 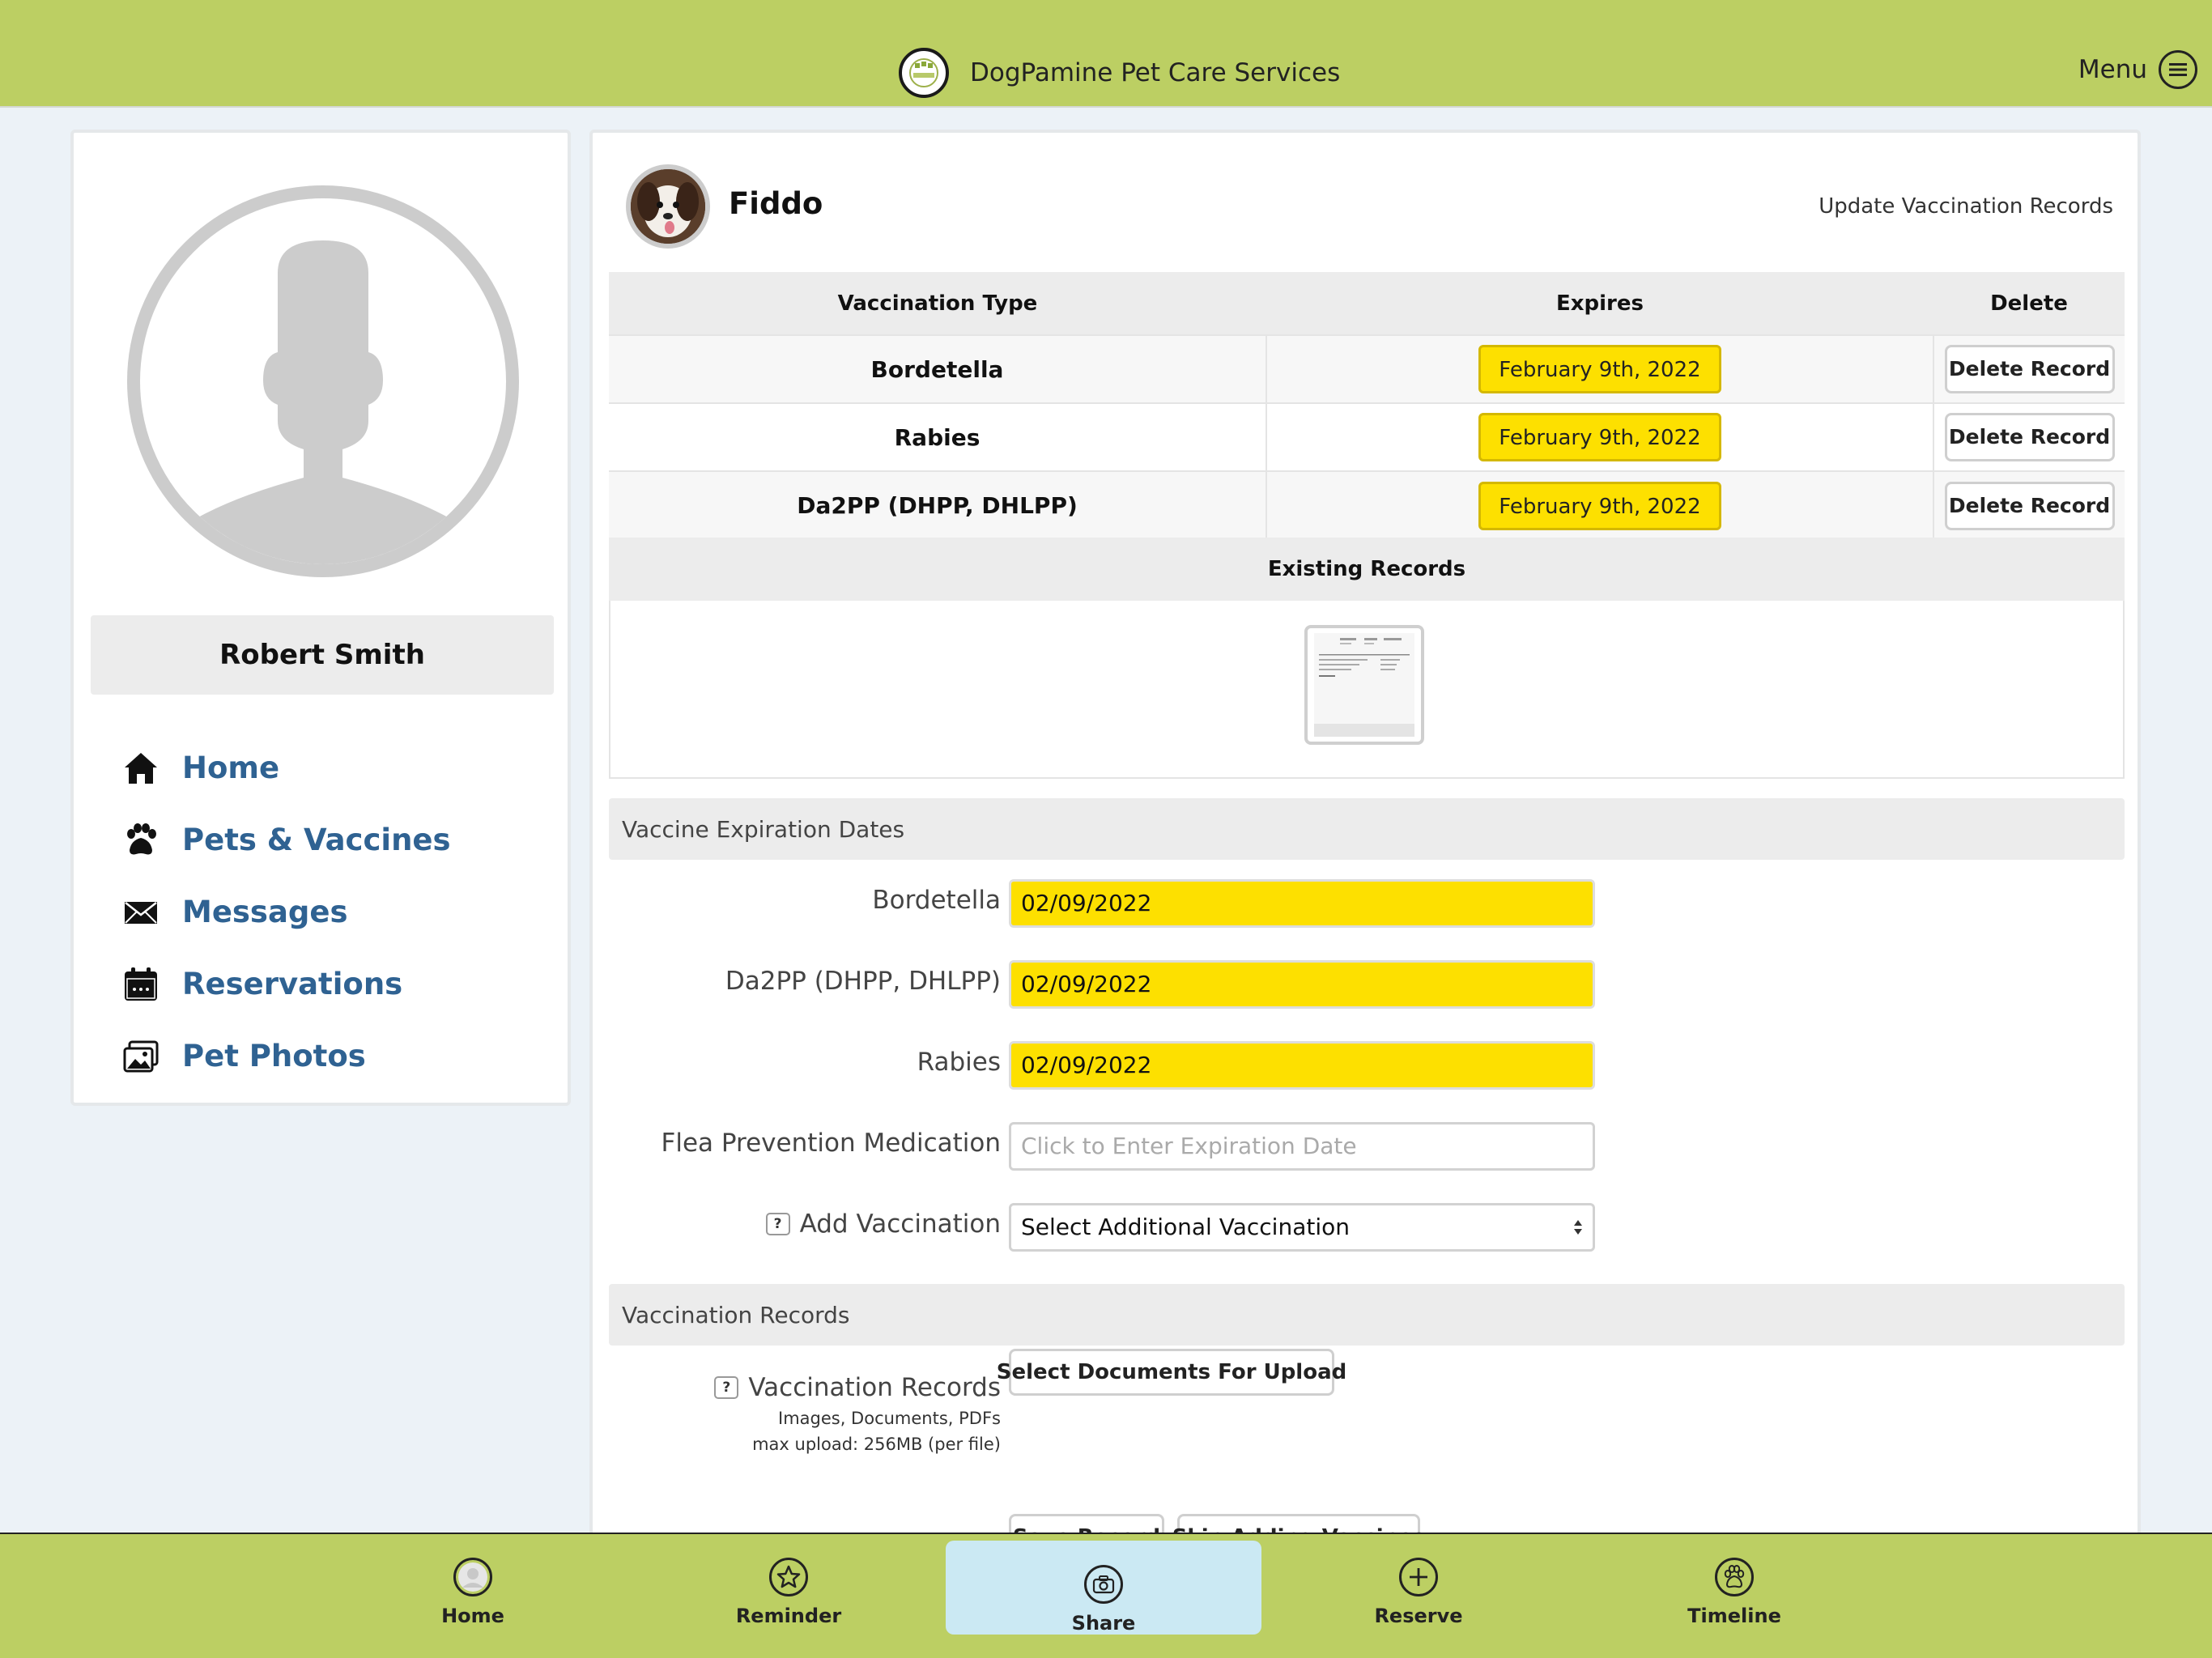 I want to click on sidebar-item-label: Reservations, so click(x=293, y=984).